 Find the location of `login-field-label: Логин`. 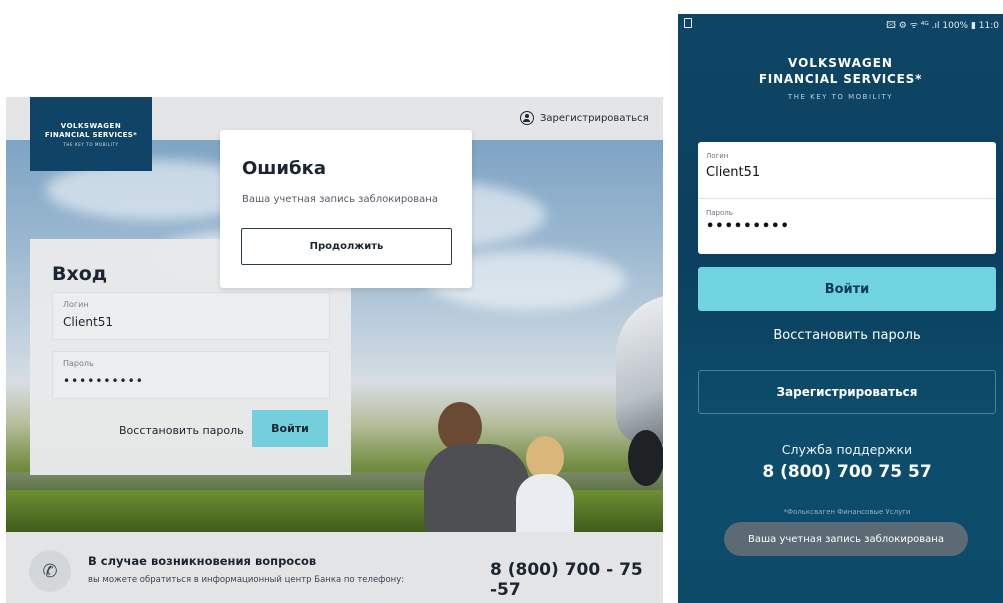

login-field-label: Логин is located at coordinates (76, 304).